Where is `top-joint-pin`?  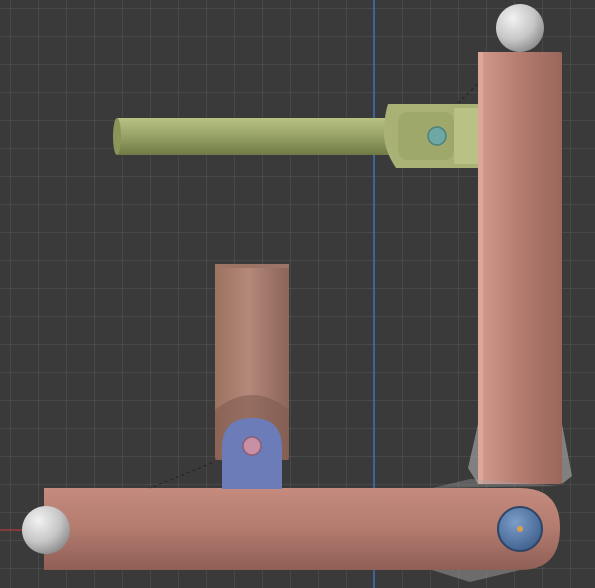 top-joint-pin is located at coordinates (437, 136).